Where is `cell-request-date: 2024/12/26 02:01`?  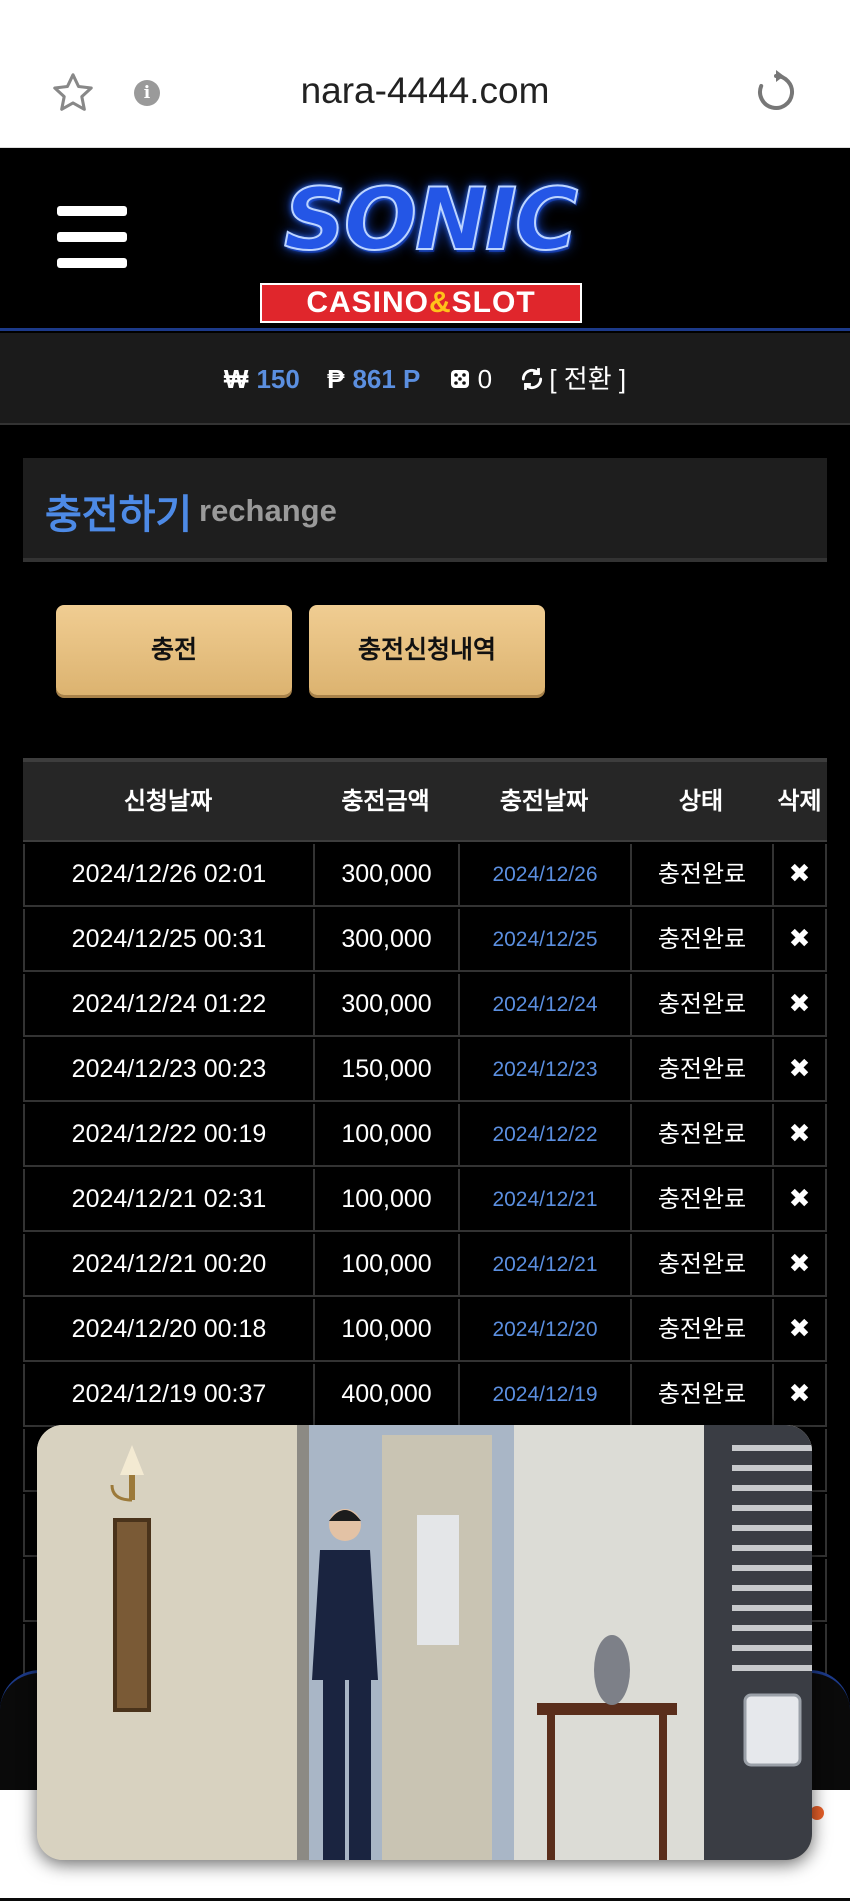
cell-request-date: 2024/12/26 02:01 is located at coordinates (168, 874).